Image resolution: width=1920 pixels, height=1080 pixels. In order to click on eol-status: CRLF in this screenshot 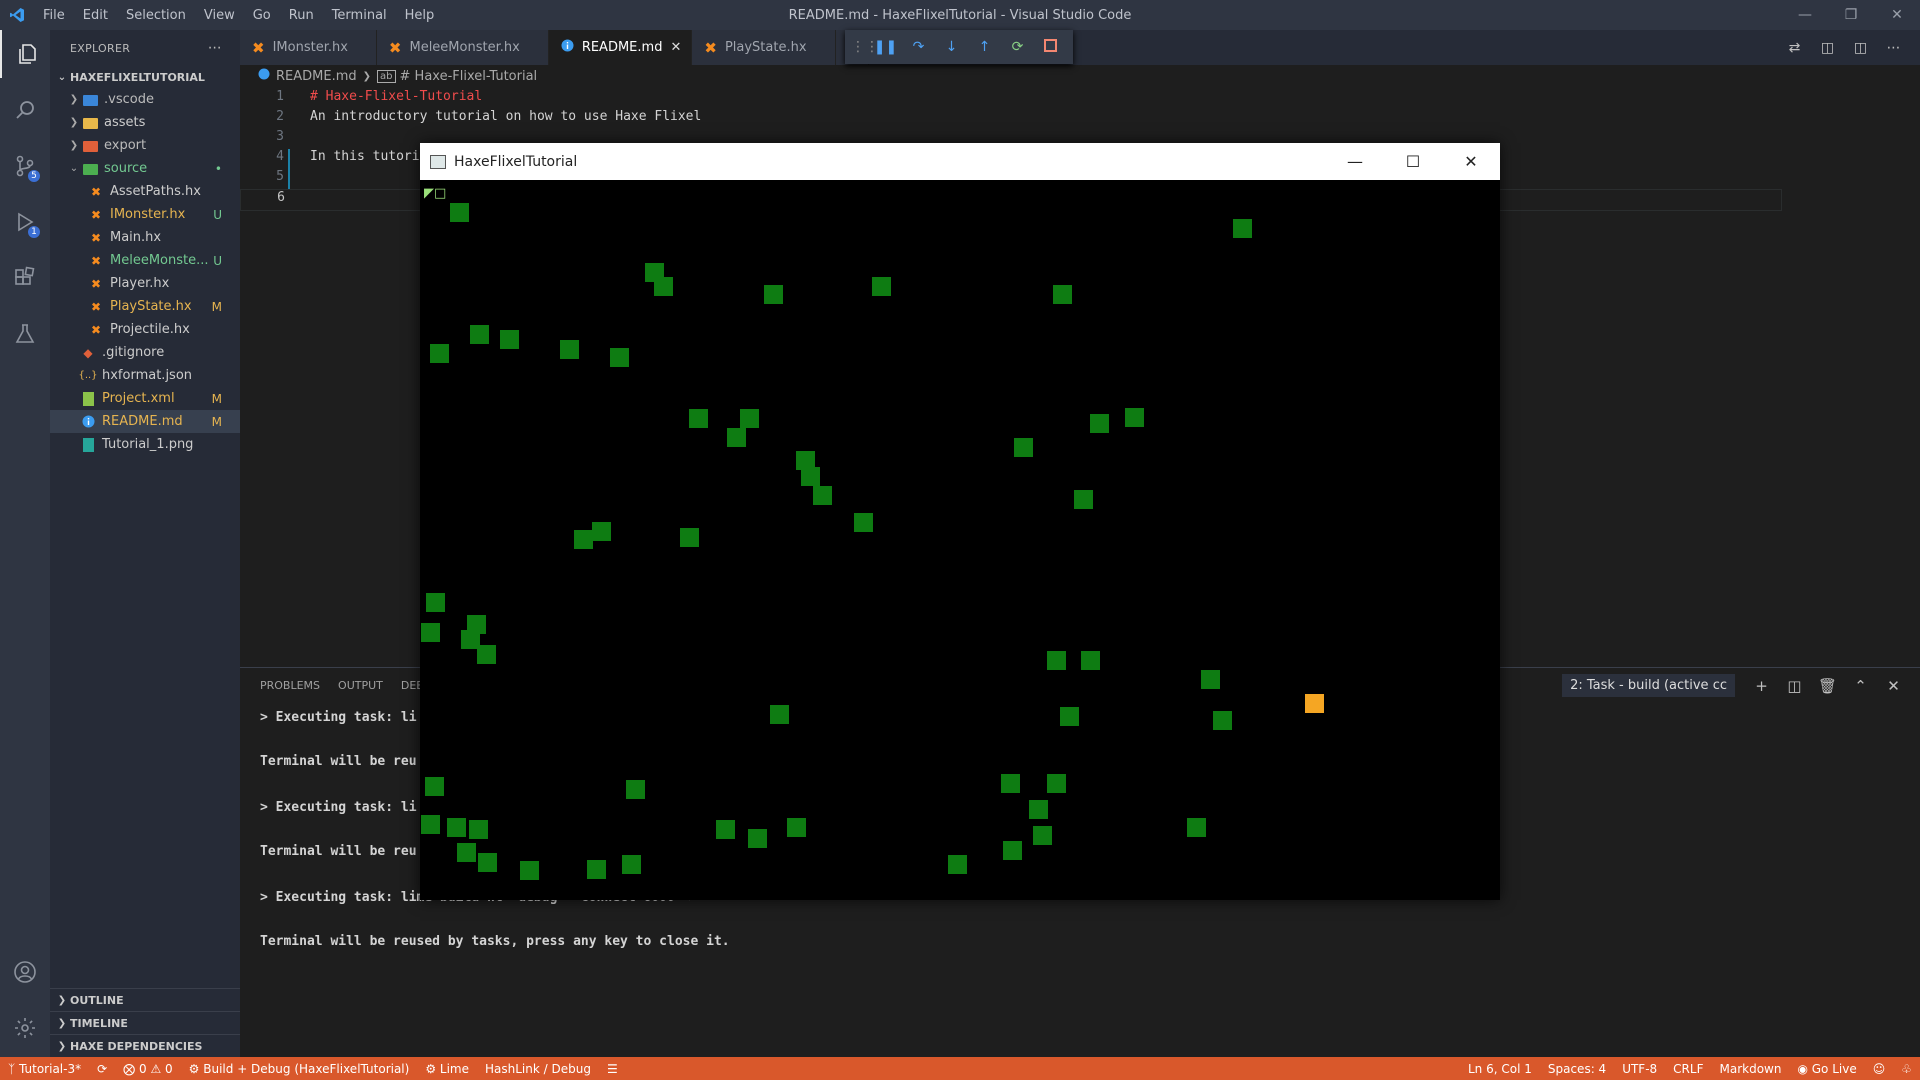, I will do `click(1688, 1069)`.